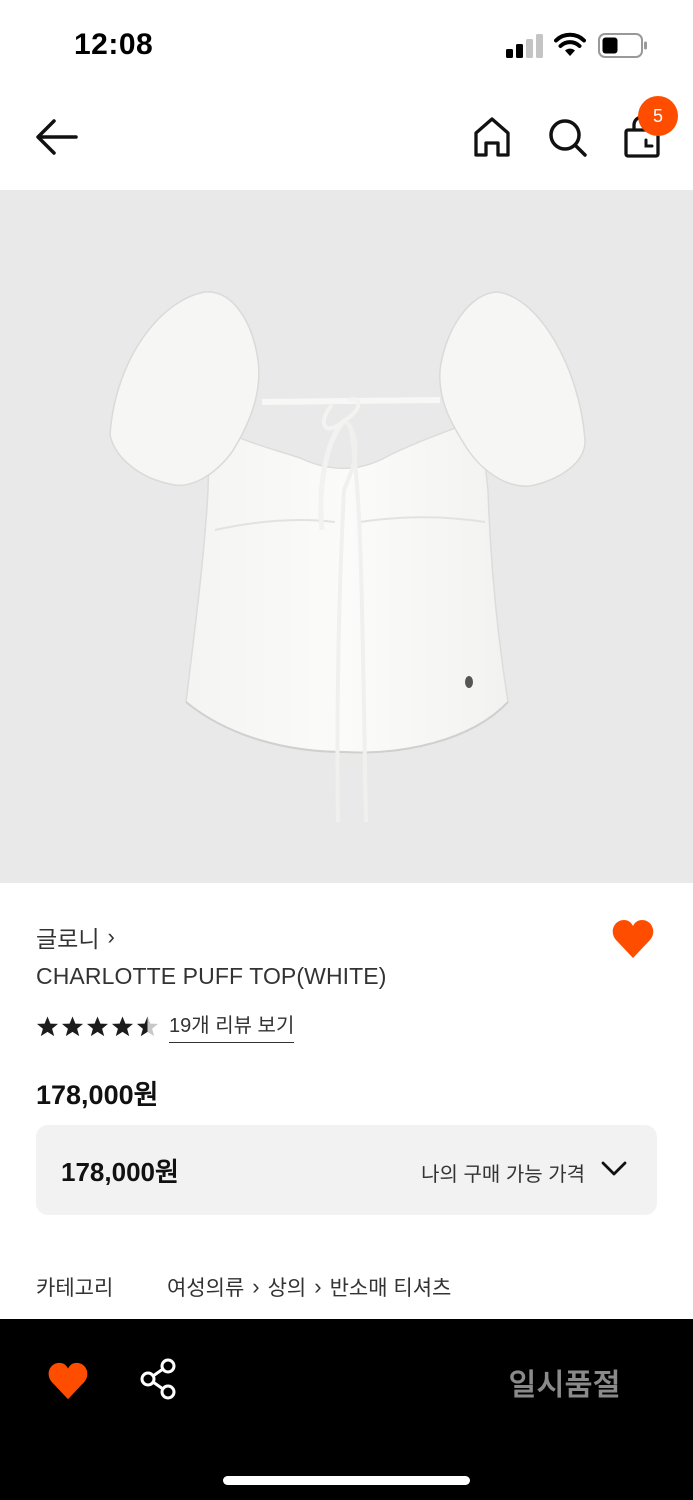 The width and height of the screenshot is (693, 1500). What do you see at coordinates (97, 1095) in the screenshot?
I see `product-price: 178,000원` at bounding box center [97, 1095].